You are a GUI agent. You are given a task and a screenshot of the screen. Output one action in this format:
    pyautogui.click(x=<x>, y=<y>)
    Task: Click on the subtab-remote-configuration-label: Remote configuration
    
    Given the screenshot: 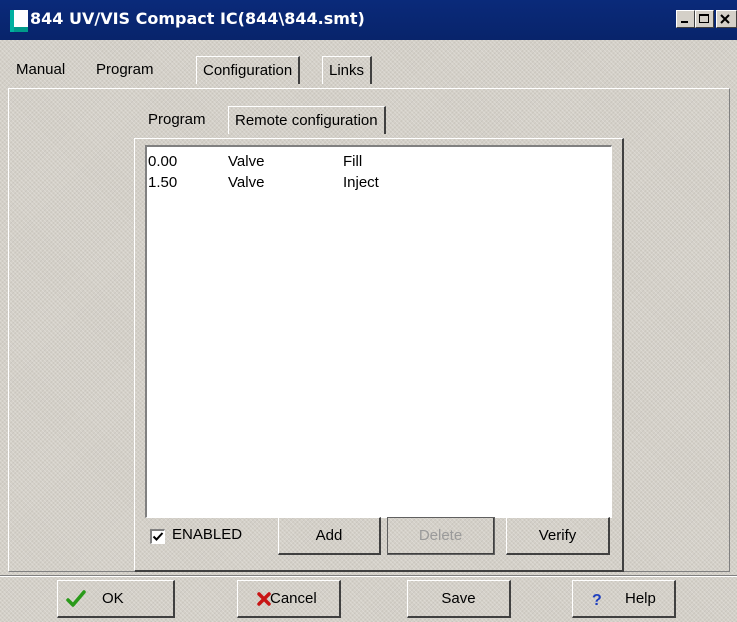 What is the action you would take?
    pyautogui.click(x=306, y=120)
    